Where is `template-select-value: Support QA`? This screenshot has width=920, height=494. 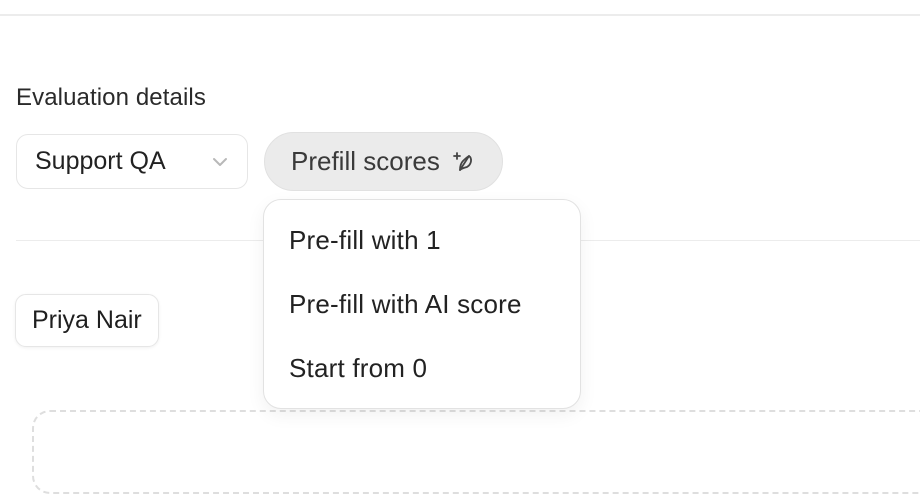
template-select-value: Support QA is located at coordinates (100, 161).